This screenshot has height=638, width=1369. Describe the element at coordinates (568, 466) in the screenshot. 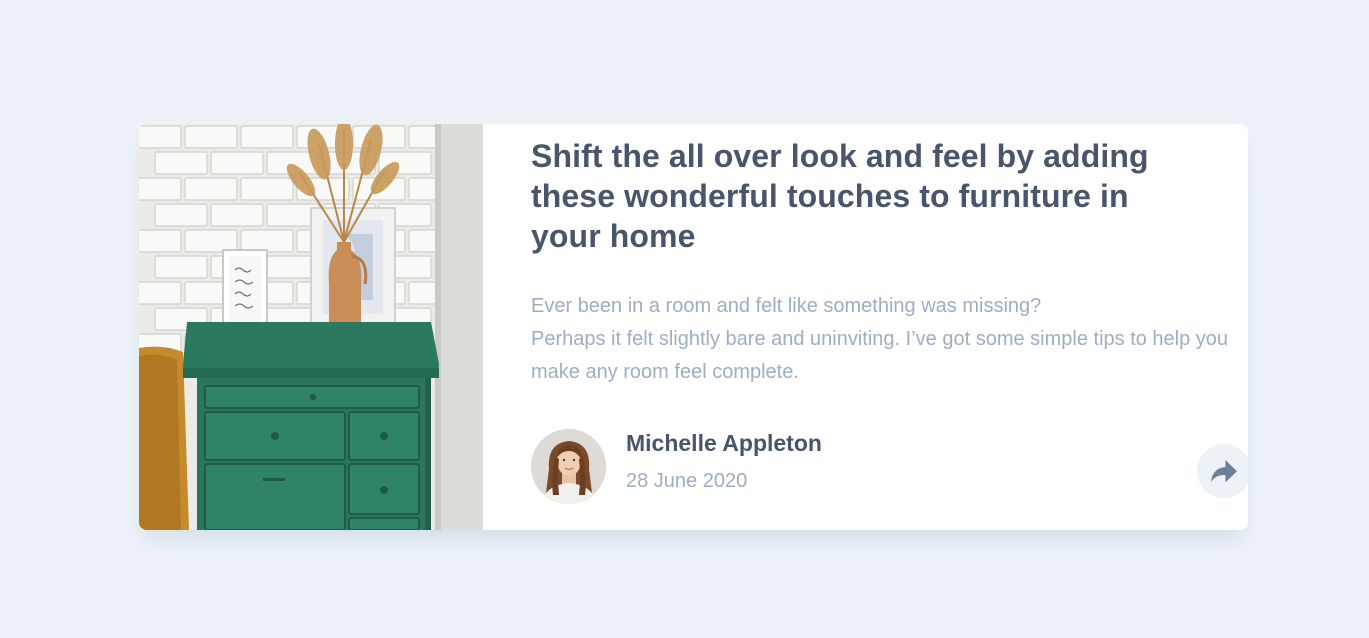

I see `avatar` at that location.